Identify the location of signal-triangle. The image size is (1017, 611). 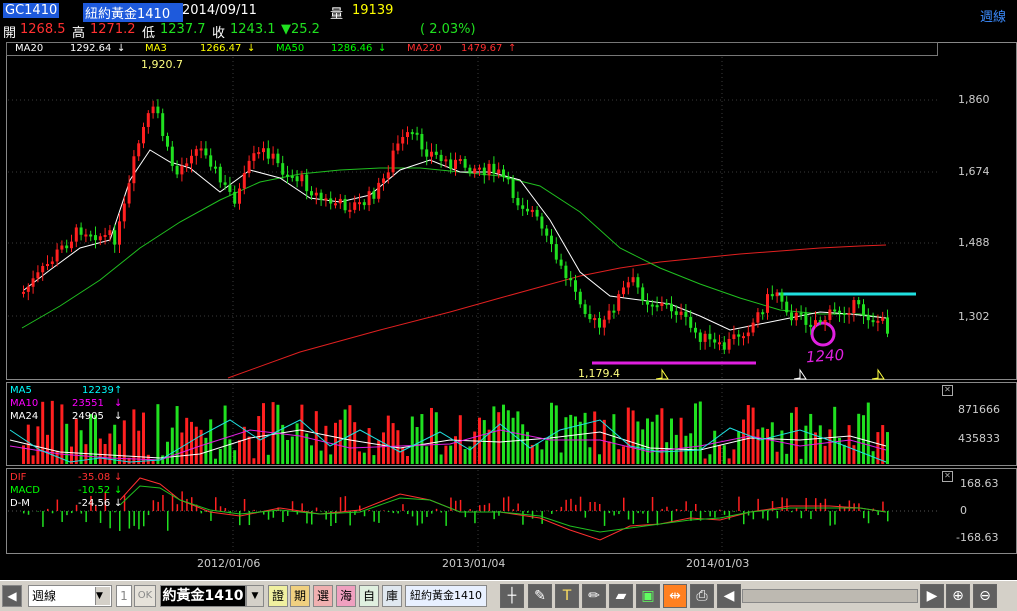
(878, 374).